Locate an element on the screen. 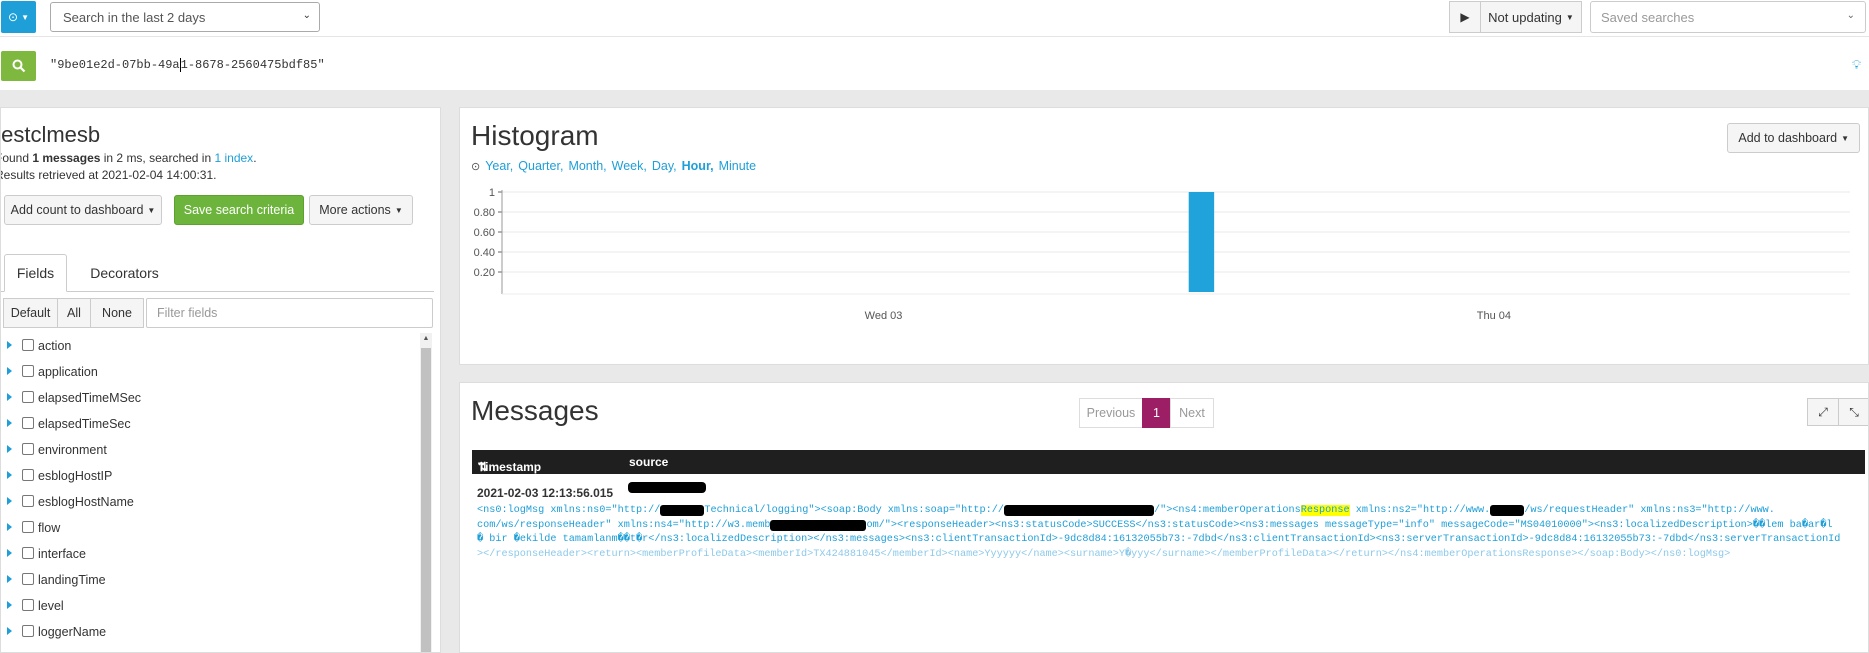 The width and height of the screenshot is (1869, 653). refresh-interval-button: Not updating ▼ is located at coordinates (1531, 17).